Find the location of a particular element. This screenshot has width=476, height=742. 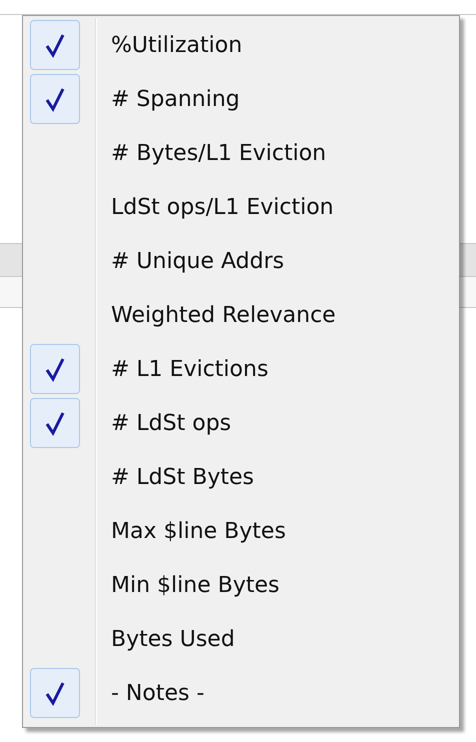

menu-item: - Notes - is located at coordinates (241, 693).